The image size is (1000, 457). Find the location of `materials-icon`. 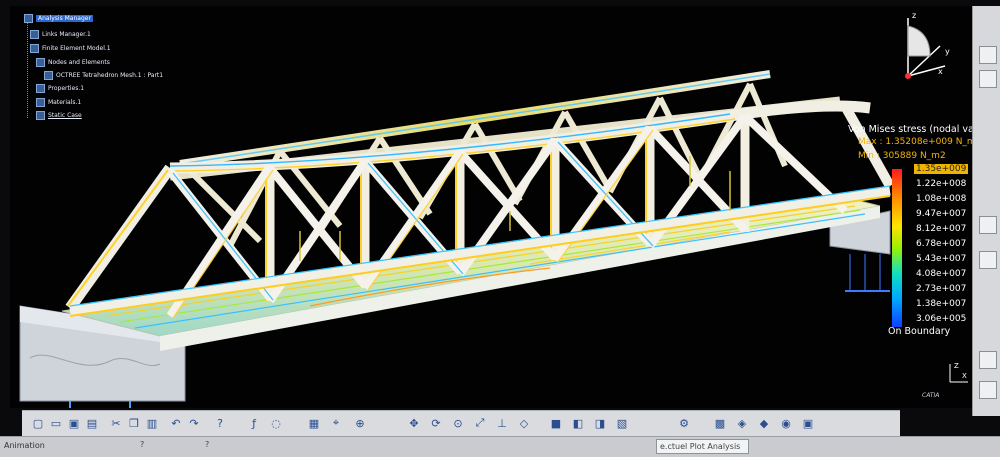

materials-icon is located at coordinates (40, 102).